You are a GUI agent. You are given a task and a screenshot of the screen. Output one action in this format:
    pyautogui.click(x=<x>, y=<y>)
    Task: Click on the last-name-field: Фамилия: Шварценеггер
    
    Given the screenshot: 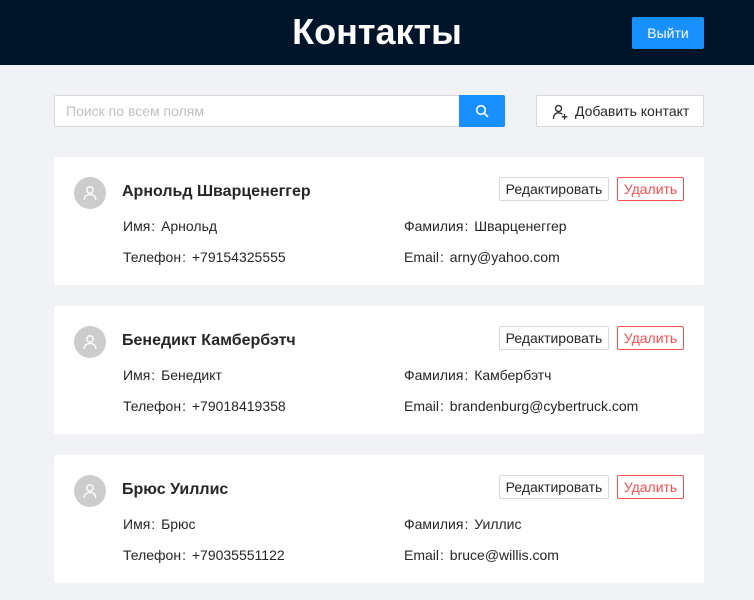 What is the action you would take?
    pyautogui.click(x=485, y=226)
    